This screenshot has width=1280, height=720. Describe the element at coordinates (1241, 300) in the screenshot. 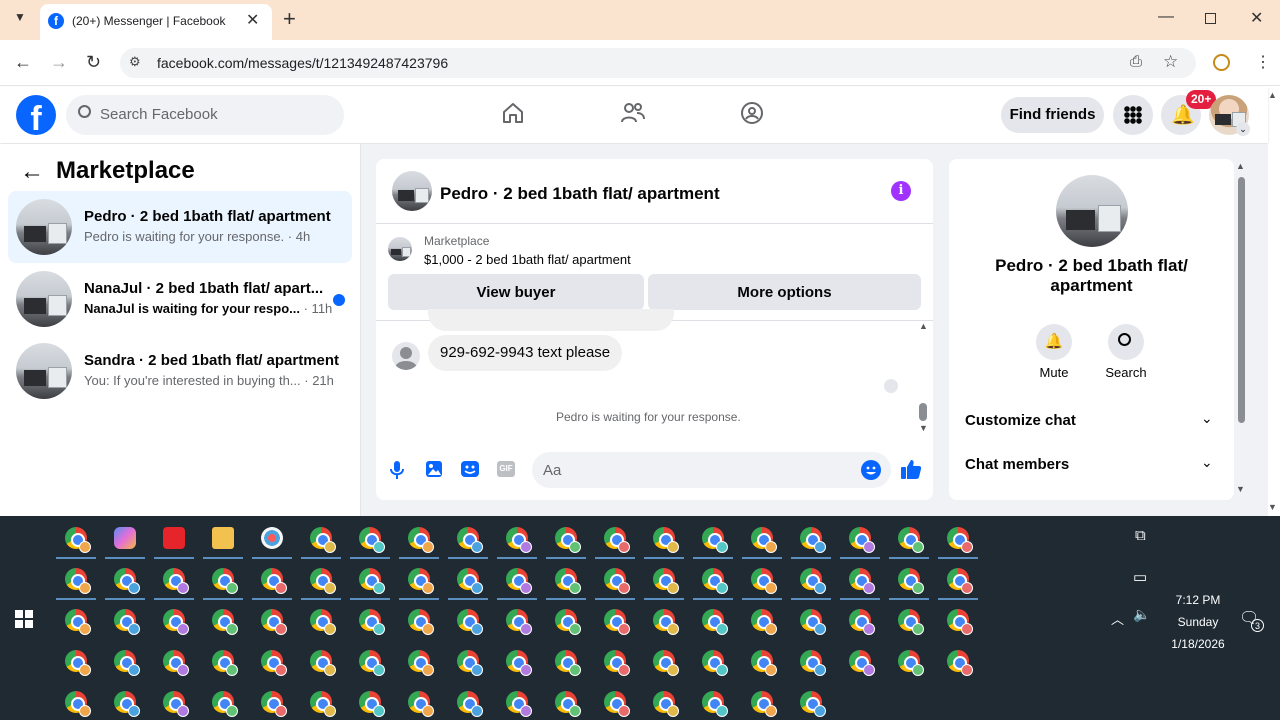

I see `info-scrollbar-thumb` at that location.